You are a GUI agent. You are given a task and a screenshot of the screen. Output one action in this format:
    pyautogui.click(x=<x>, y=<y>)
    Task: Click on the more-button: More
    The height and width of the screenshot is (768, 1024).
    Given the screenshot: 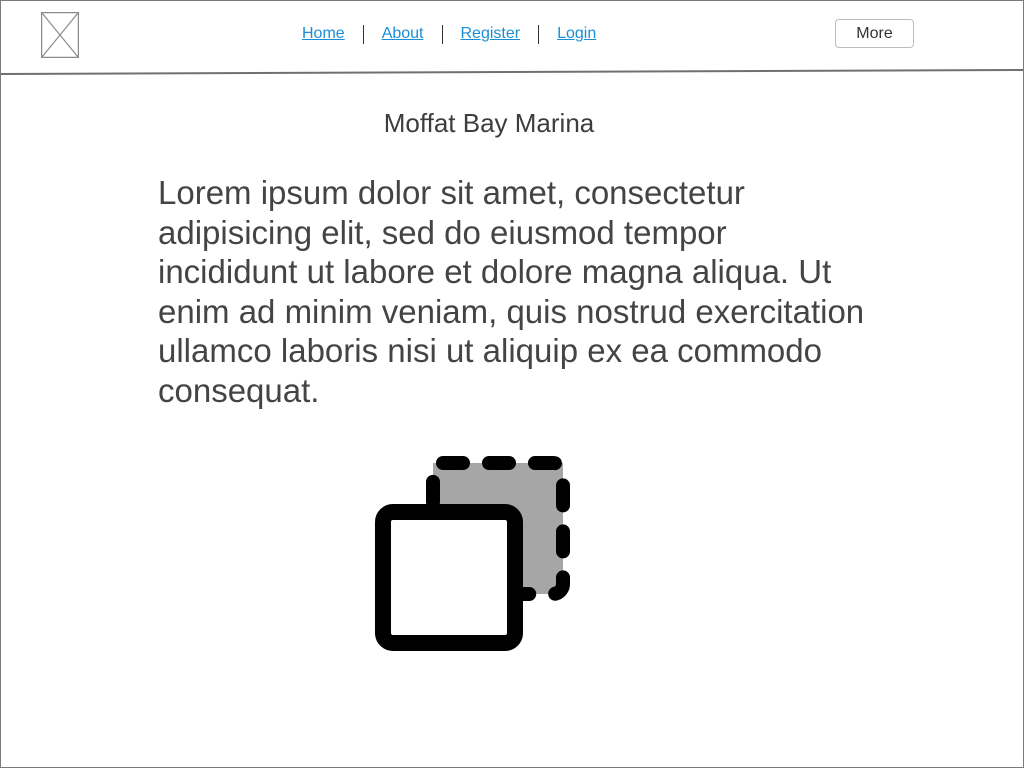 What is the action you would take?
    pyautogui.click(x=874, y=33)
    